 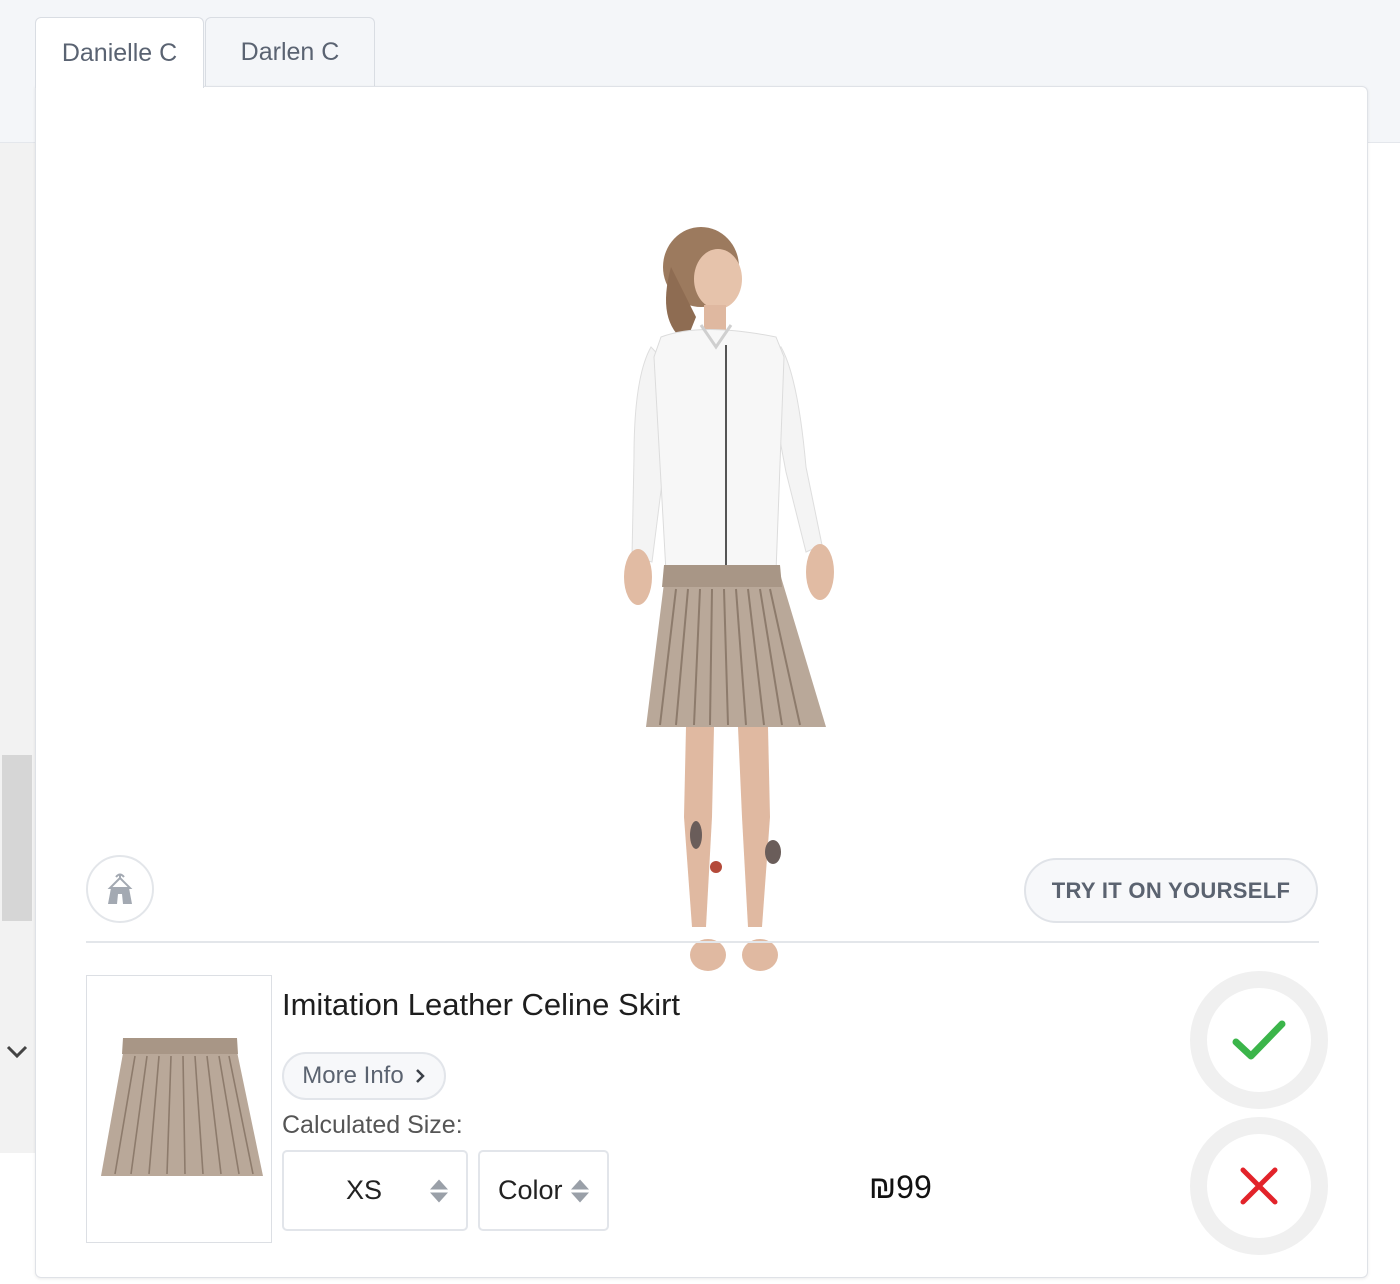 What do you see at coordinates (481, 1004) in the screenshot?
I see `product-title: Imitation Leather Celine Skirt` at bounding box center [481, 1004].